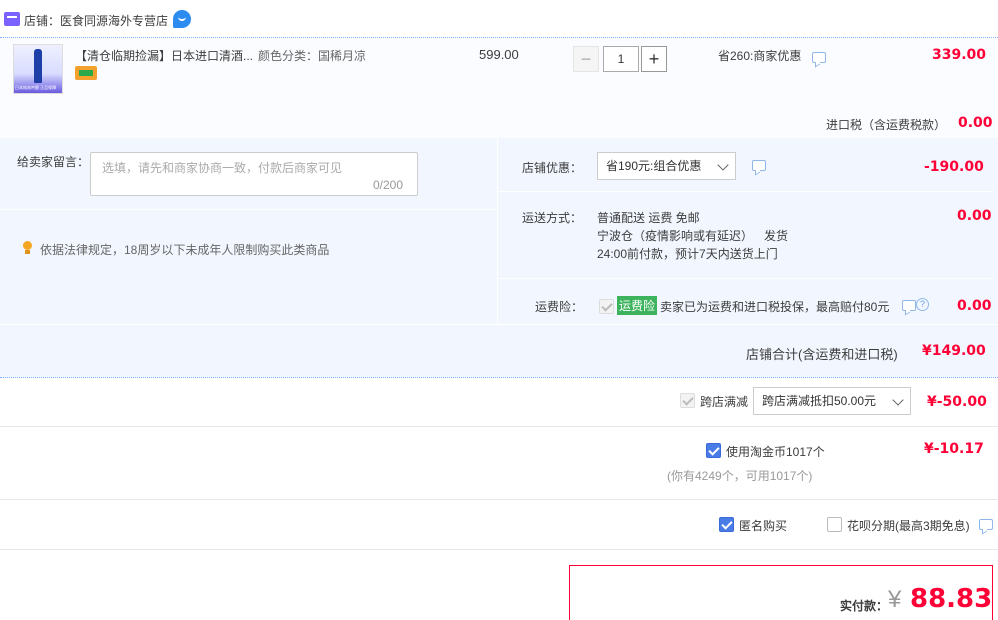 This screenshot has height=620, width=998. I want to click on shop-total-value: ¥149.00, so click(954, 351).